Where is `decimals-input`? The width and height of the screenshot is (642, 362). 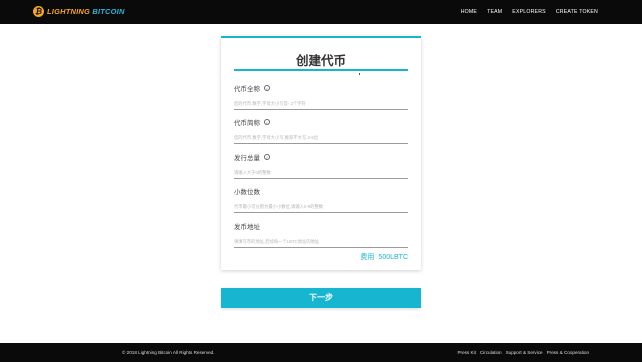 decimals-input is located at coordinates (321, 208).